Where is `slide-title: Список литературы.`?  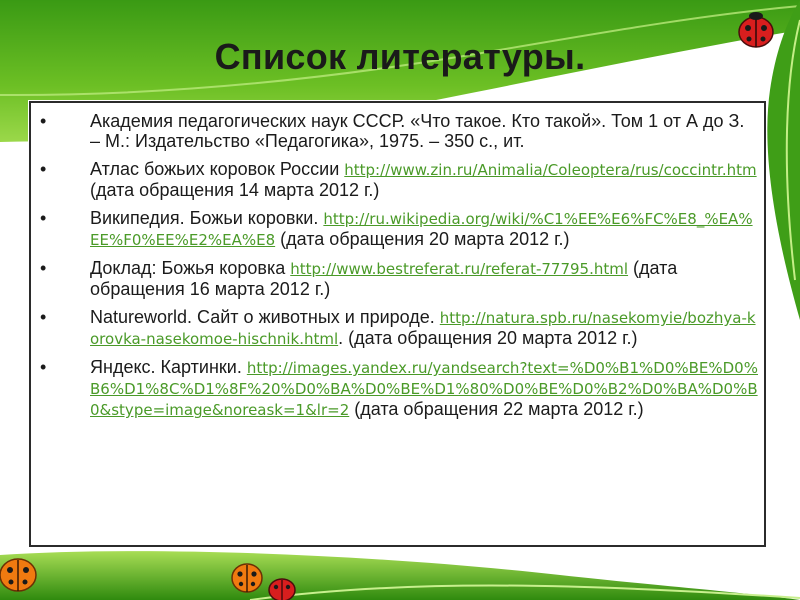 slide-title: Список литературы. is located at coordinates (400, 56).